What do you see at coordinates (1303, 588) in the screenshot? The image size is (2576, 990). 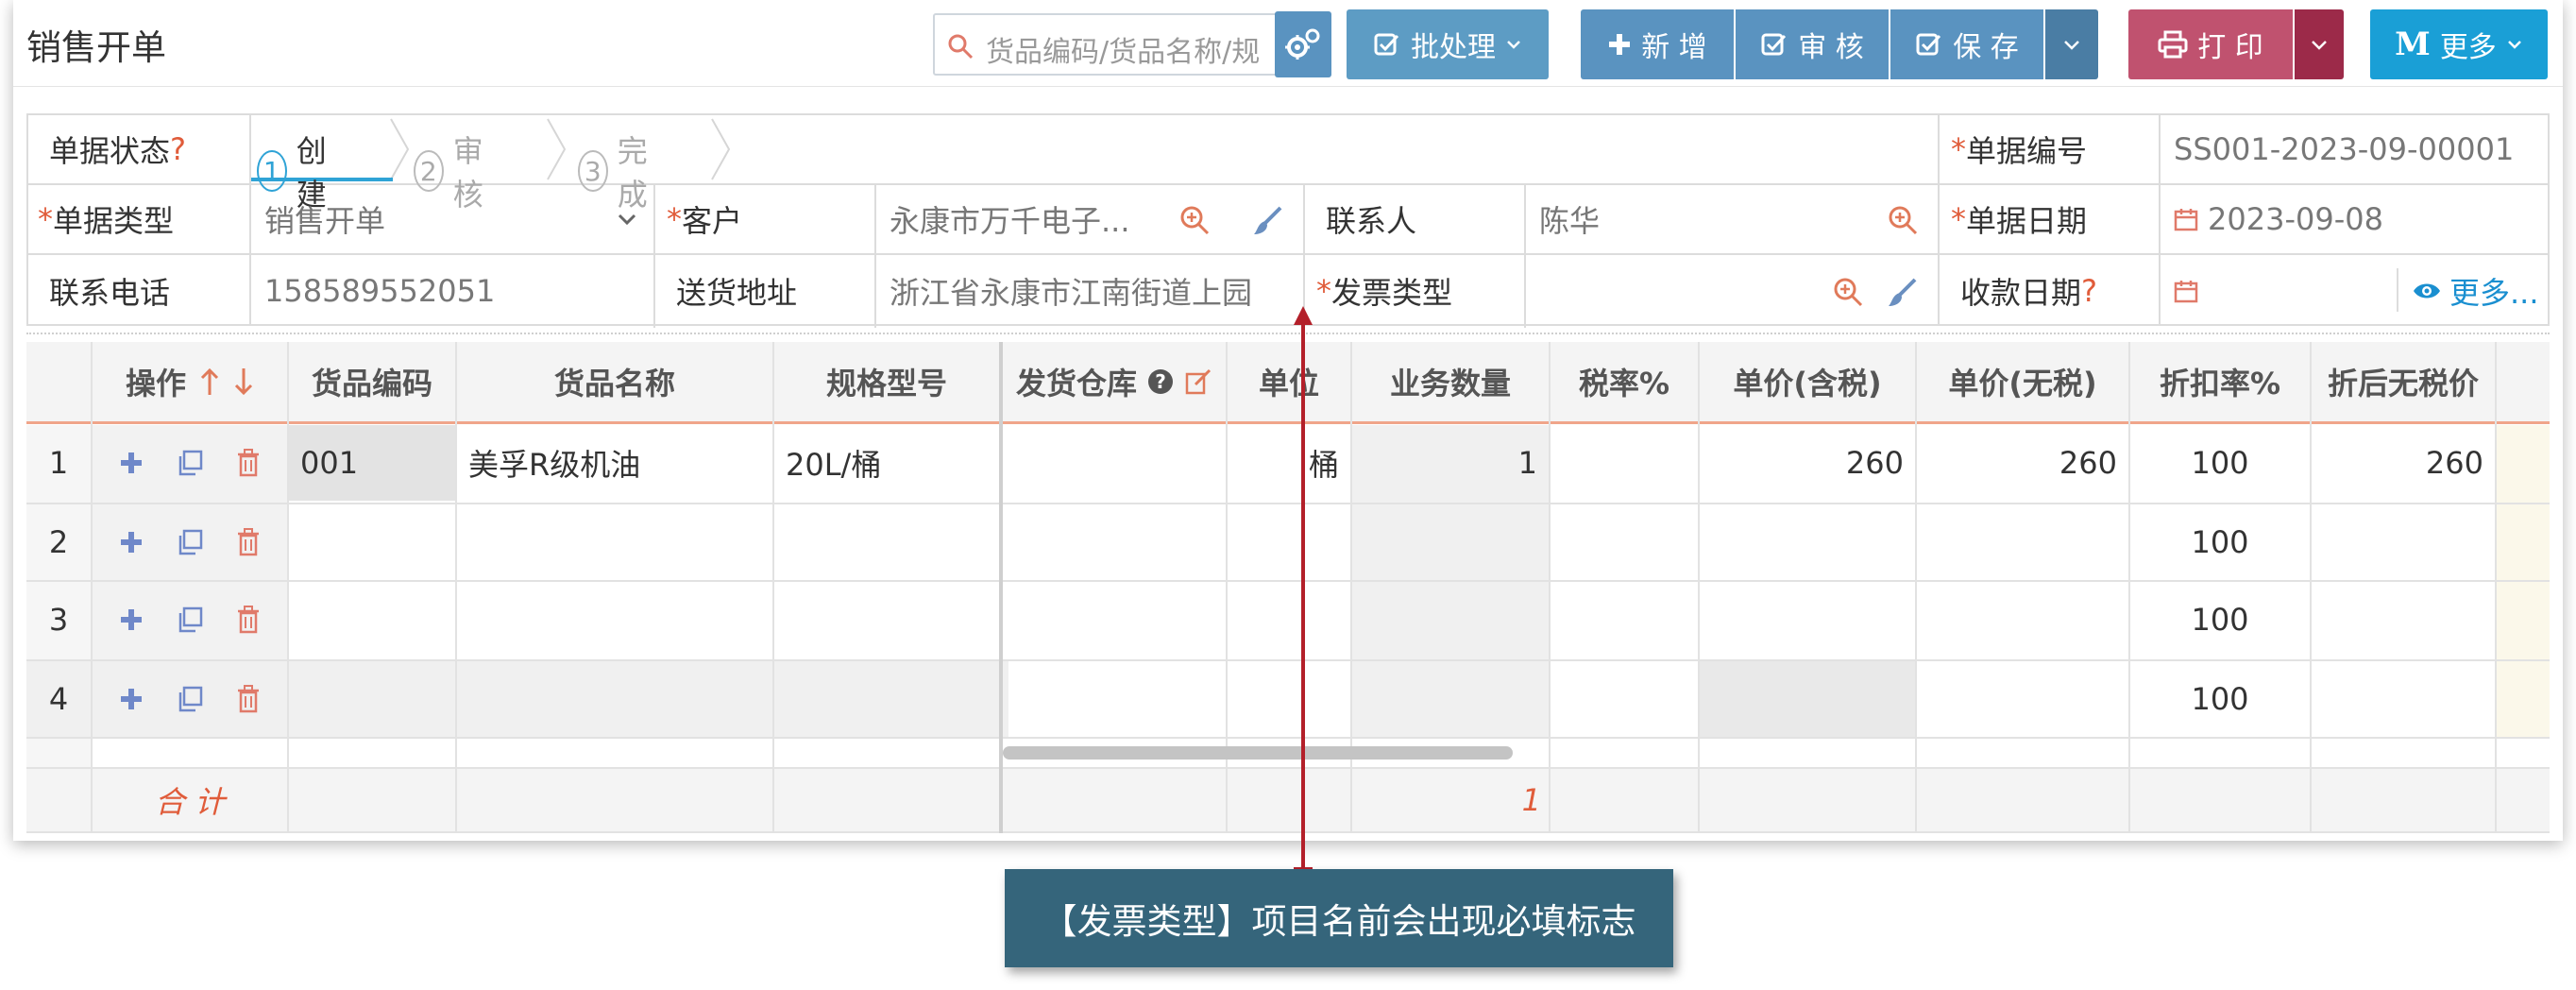 I see `callout-arrow` at bounding box center [1303, 588].